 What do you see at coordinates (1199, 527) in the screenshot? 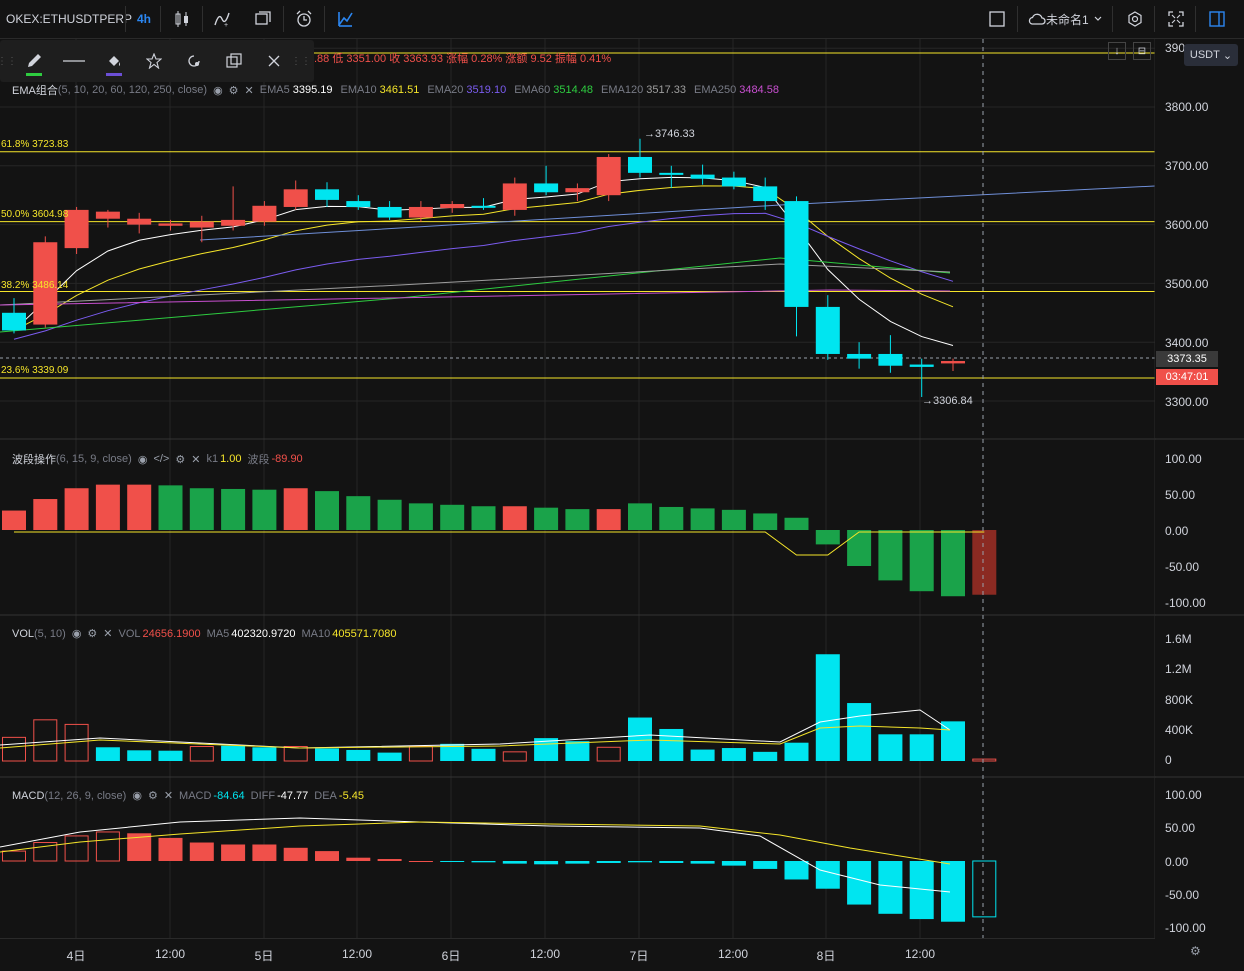
I see `wave-axis: 100.00 50.00 0.00 -50.00 -100.00` at bounding box center [1199, 527].